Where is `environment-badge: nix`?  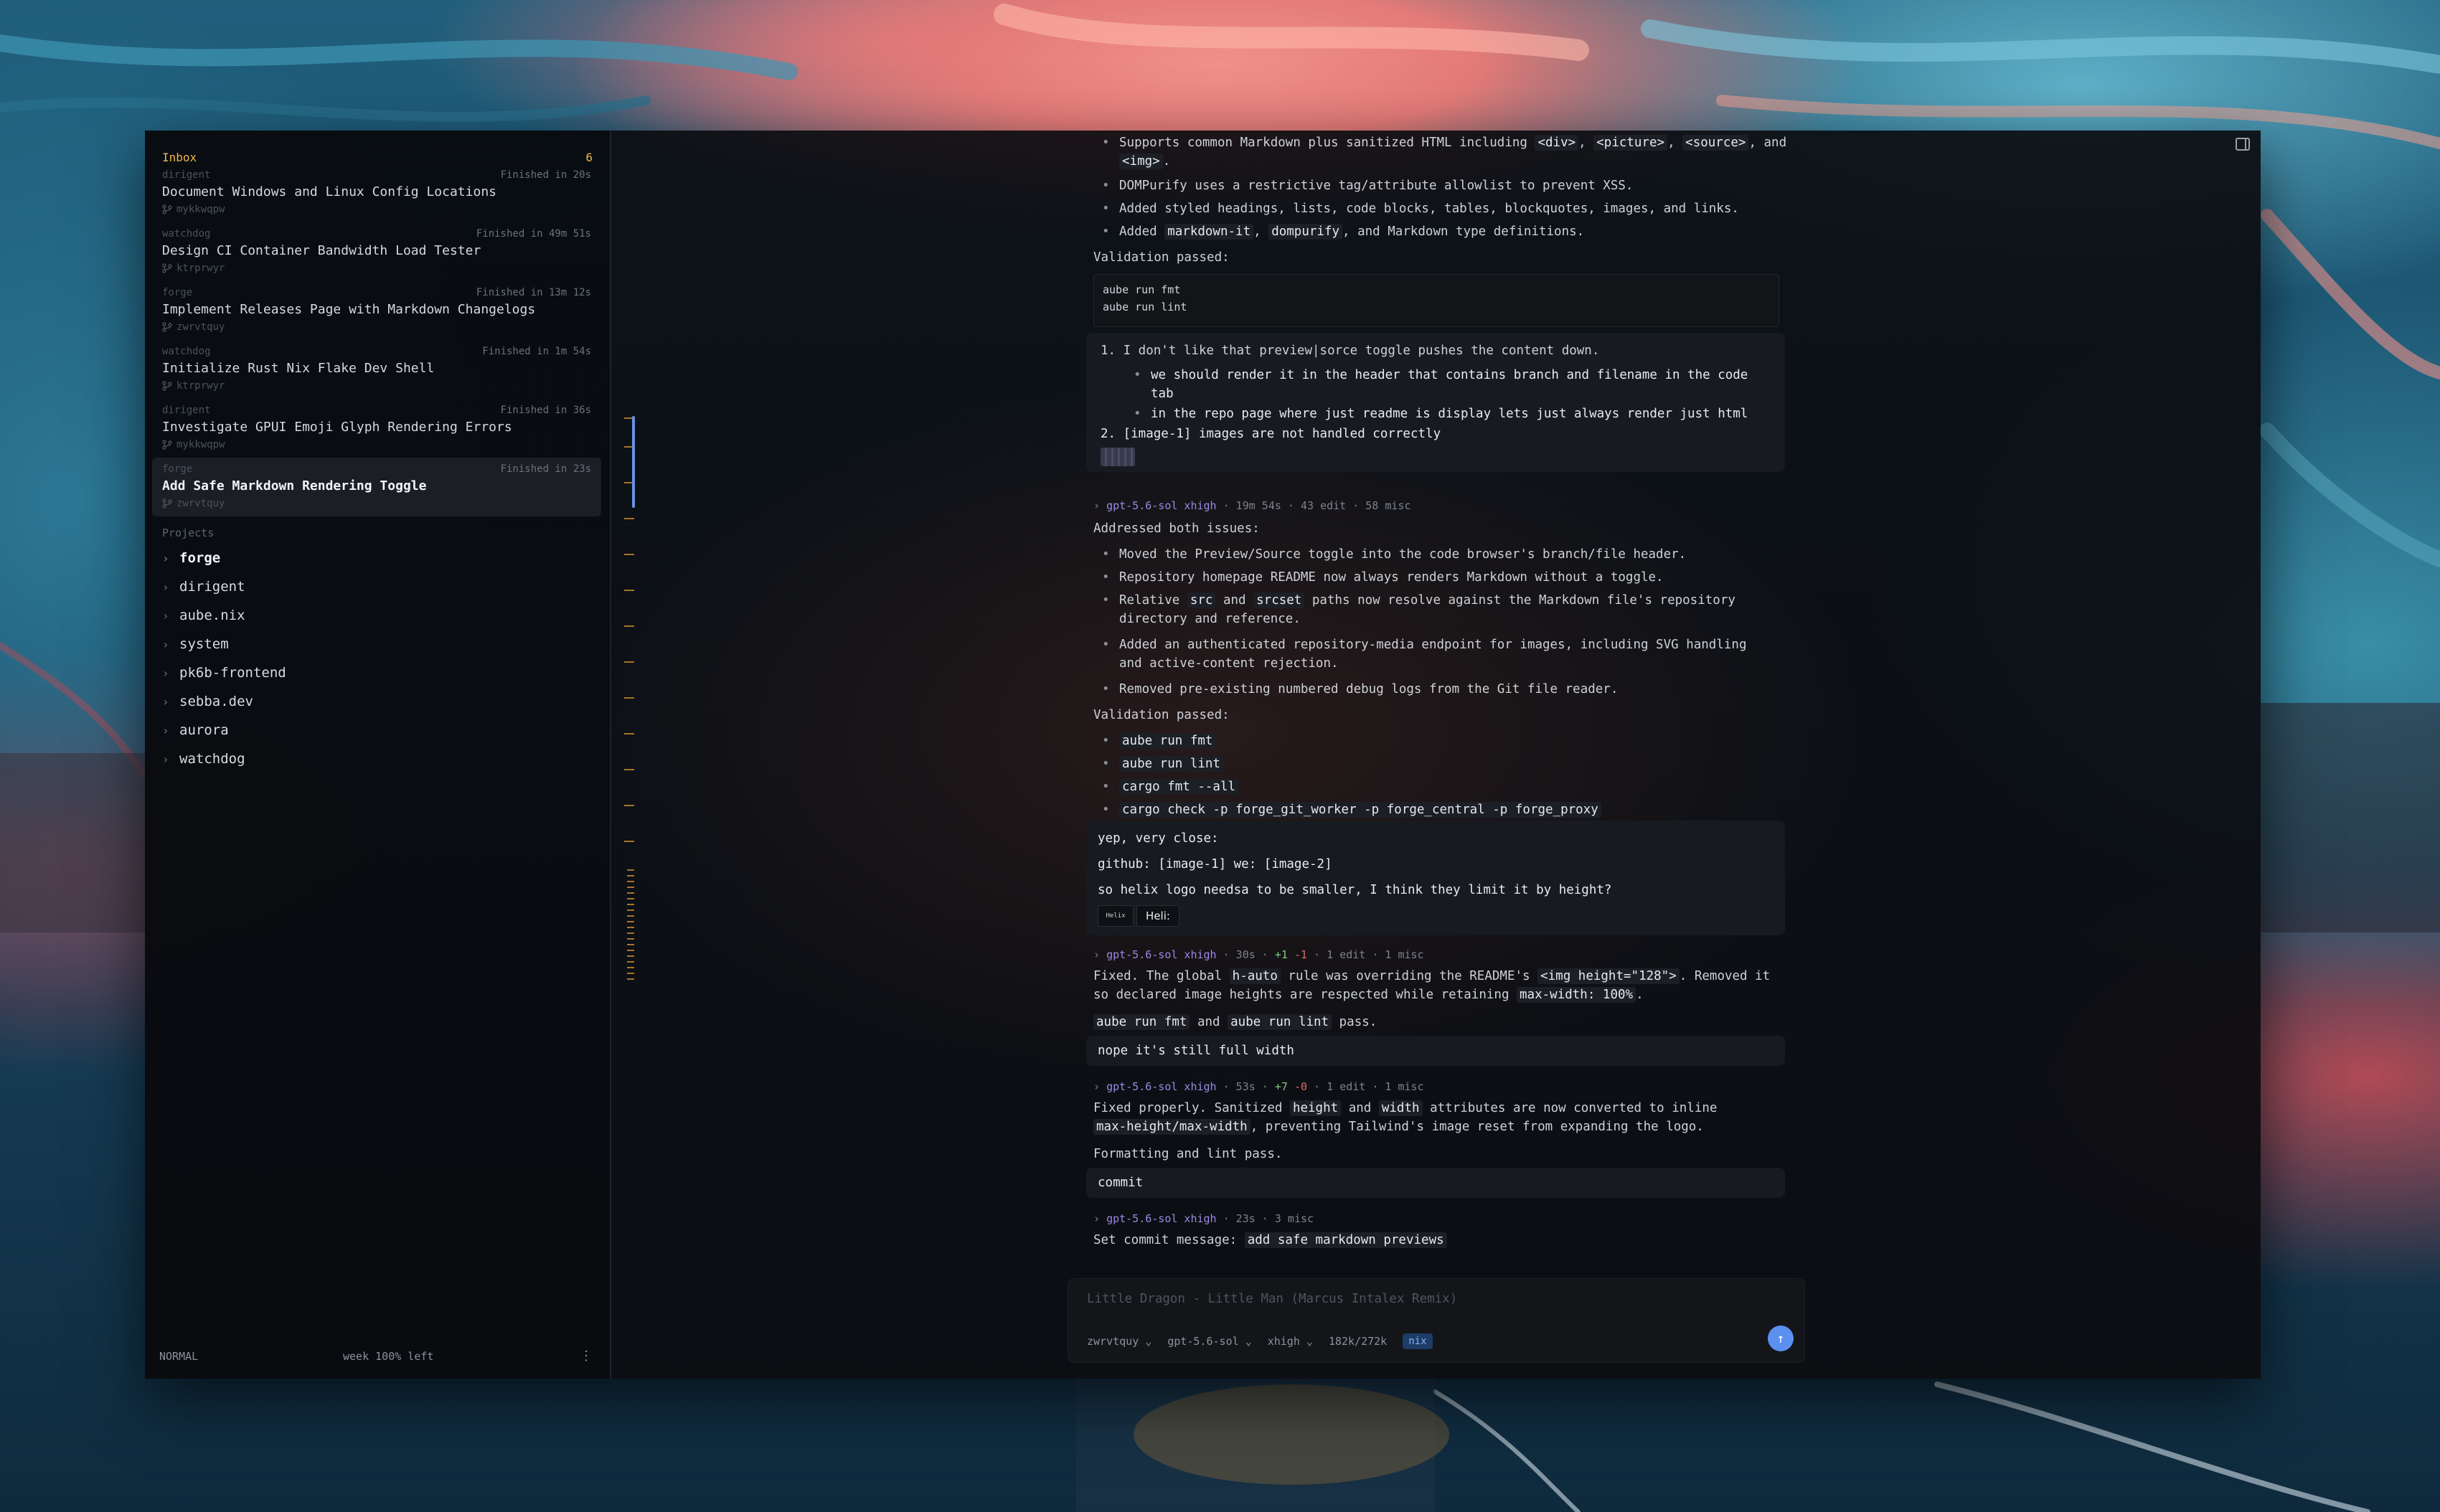
environment-badge: nix is located at coordinates (1418, 1341).